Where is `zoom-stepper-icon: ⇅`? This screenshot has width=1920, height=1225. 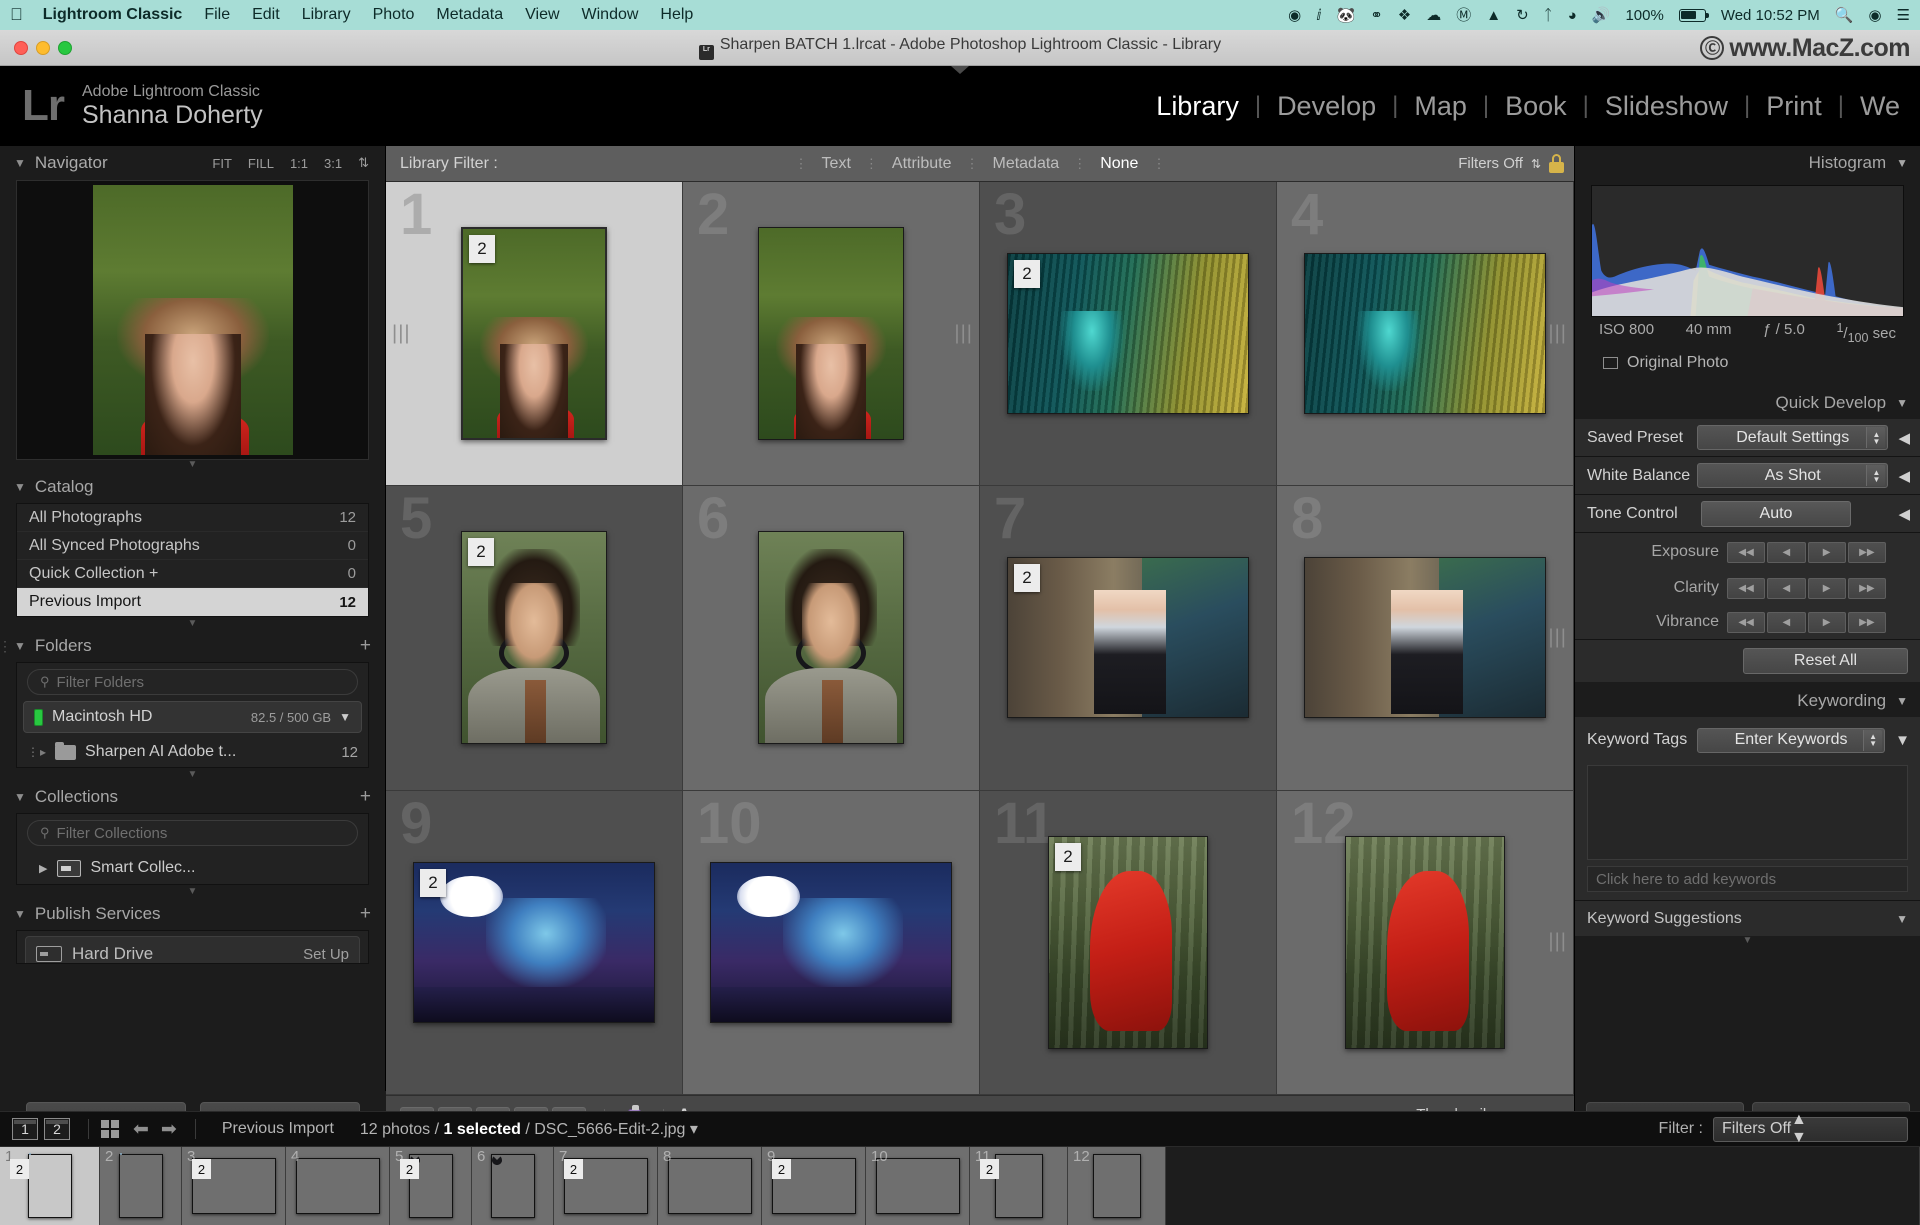 zoom-stepper-icon: ⇅ is located at coordinates (363, 163).